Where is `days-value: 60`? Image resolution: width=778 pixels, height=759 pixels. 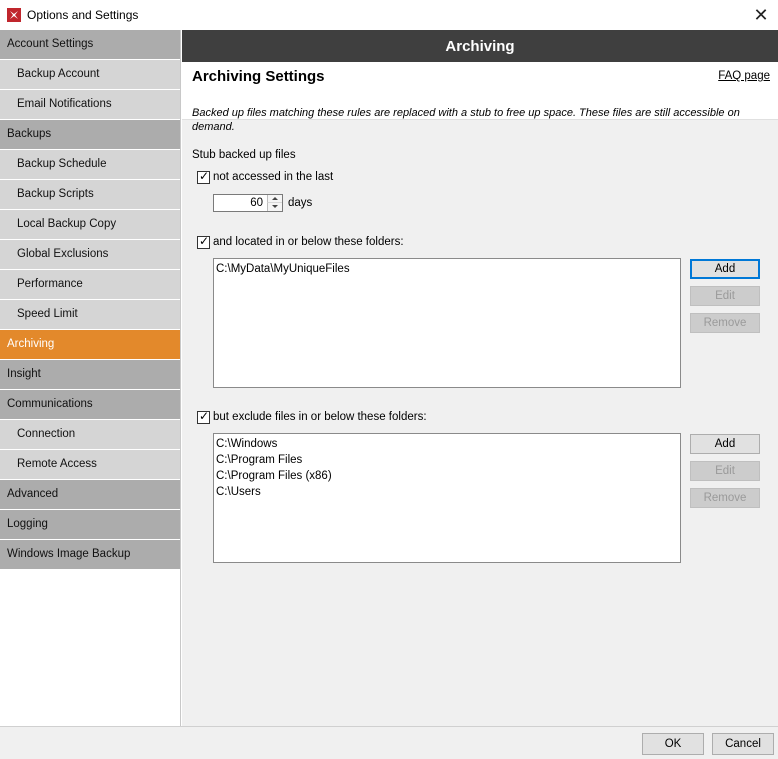 days-value: 60 is located at coordinates (240, 203).